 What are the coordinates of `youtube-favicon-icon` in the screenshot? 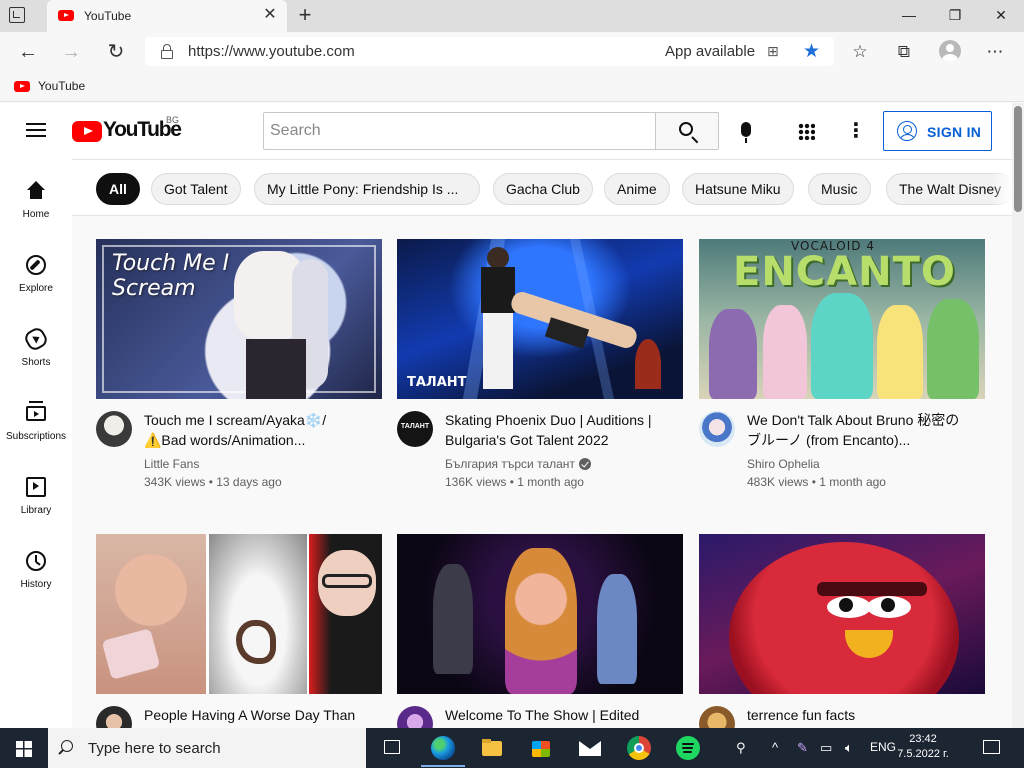 It's located at (66, 15).